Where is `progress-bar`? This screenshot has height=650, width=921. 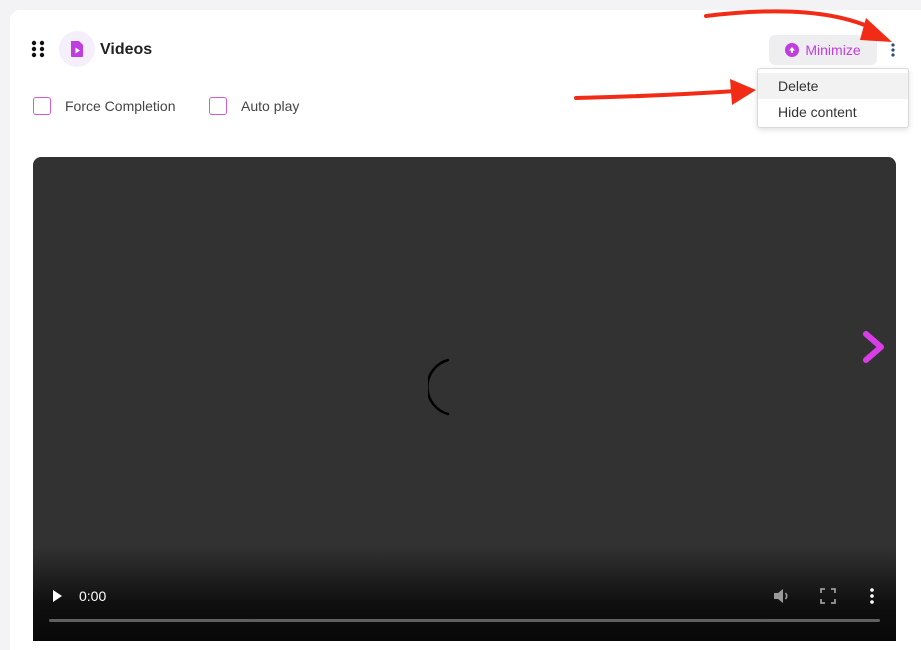
progress-bar is located at coordinates (464, 620).